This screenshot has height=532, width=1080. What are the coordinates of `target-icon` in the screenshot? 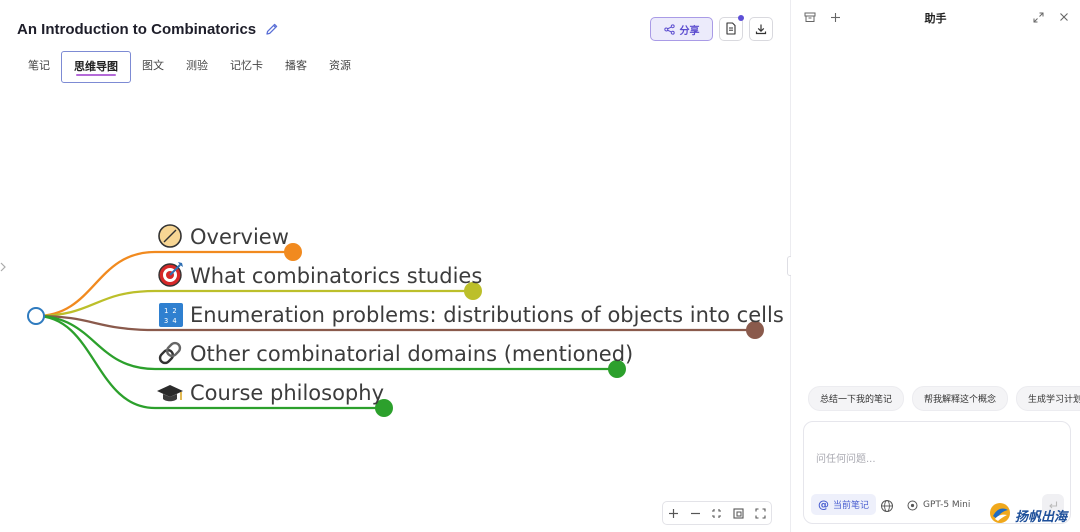 It's located at (170, 274).